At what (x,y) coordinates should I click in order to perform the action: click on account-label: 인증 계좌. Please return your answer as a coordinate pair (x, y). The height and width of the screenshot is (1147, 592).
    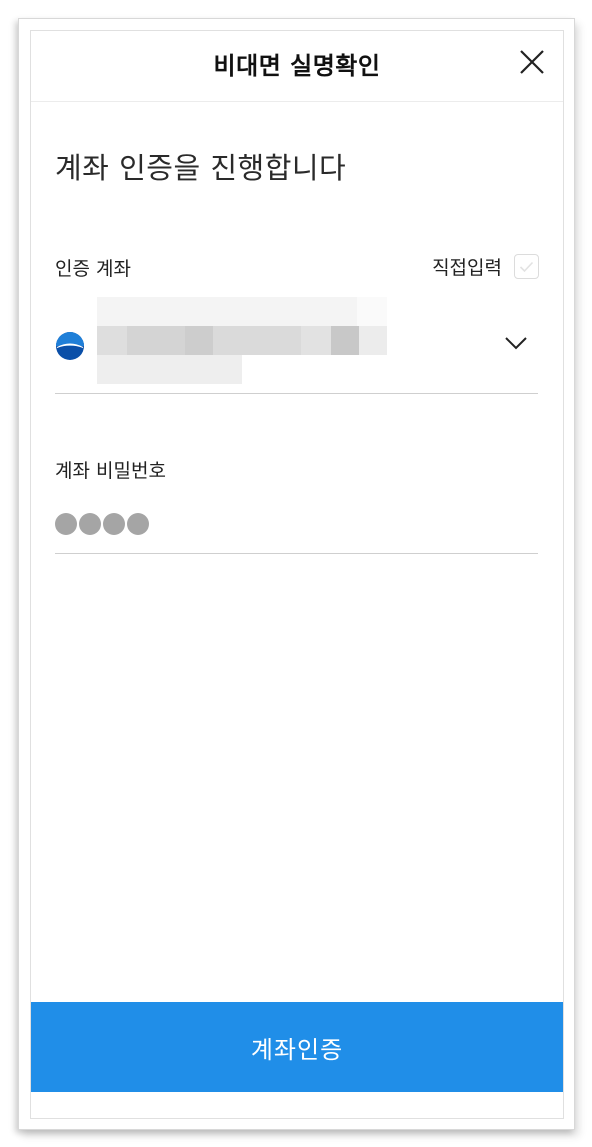
    Looking at the image, I should click on (93, 269).